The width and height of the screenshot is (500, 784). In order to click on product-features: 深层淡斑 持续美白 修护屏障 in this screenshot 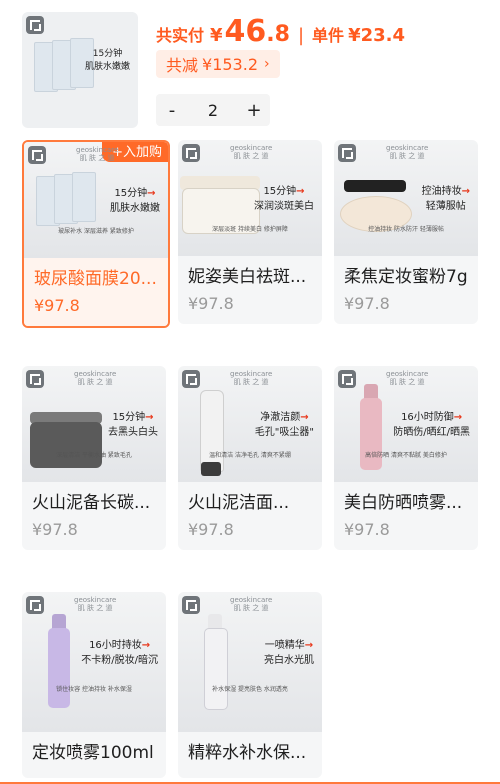, I will do `click(250, 229)`.